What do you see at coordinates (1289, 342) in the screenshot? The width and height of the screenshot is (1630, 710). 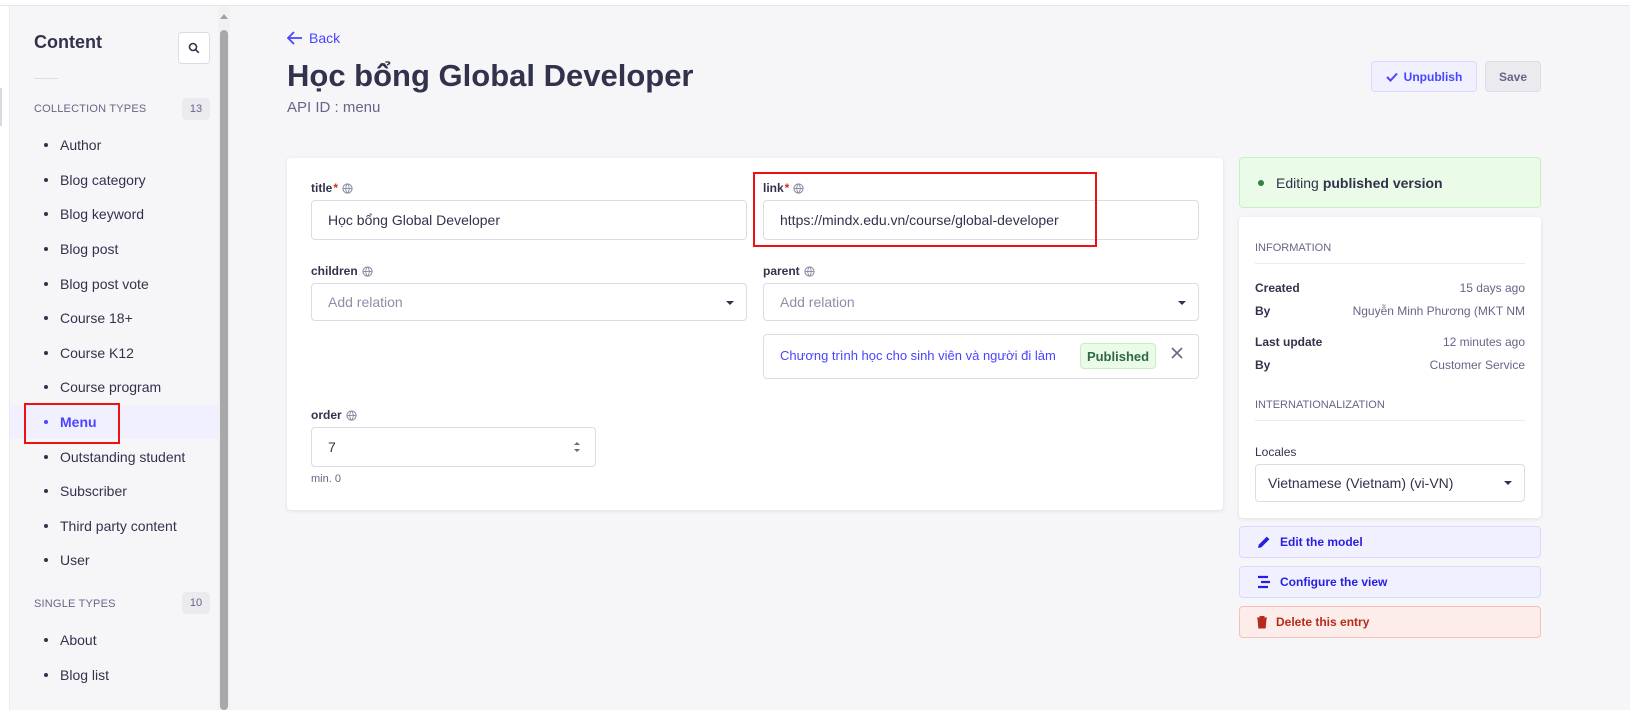 I see `last-update-label: Last update` at bounding box center [1289, 342].